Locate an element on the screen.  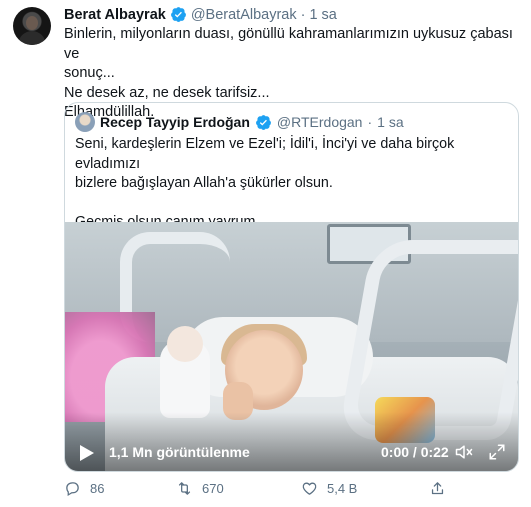
author-name: Berat Albayrak is located at coordinates (115, 15).